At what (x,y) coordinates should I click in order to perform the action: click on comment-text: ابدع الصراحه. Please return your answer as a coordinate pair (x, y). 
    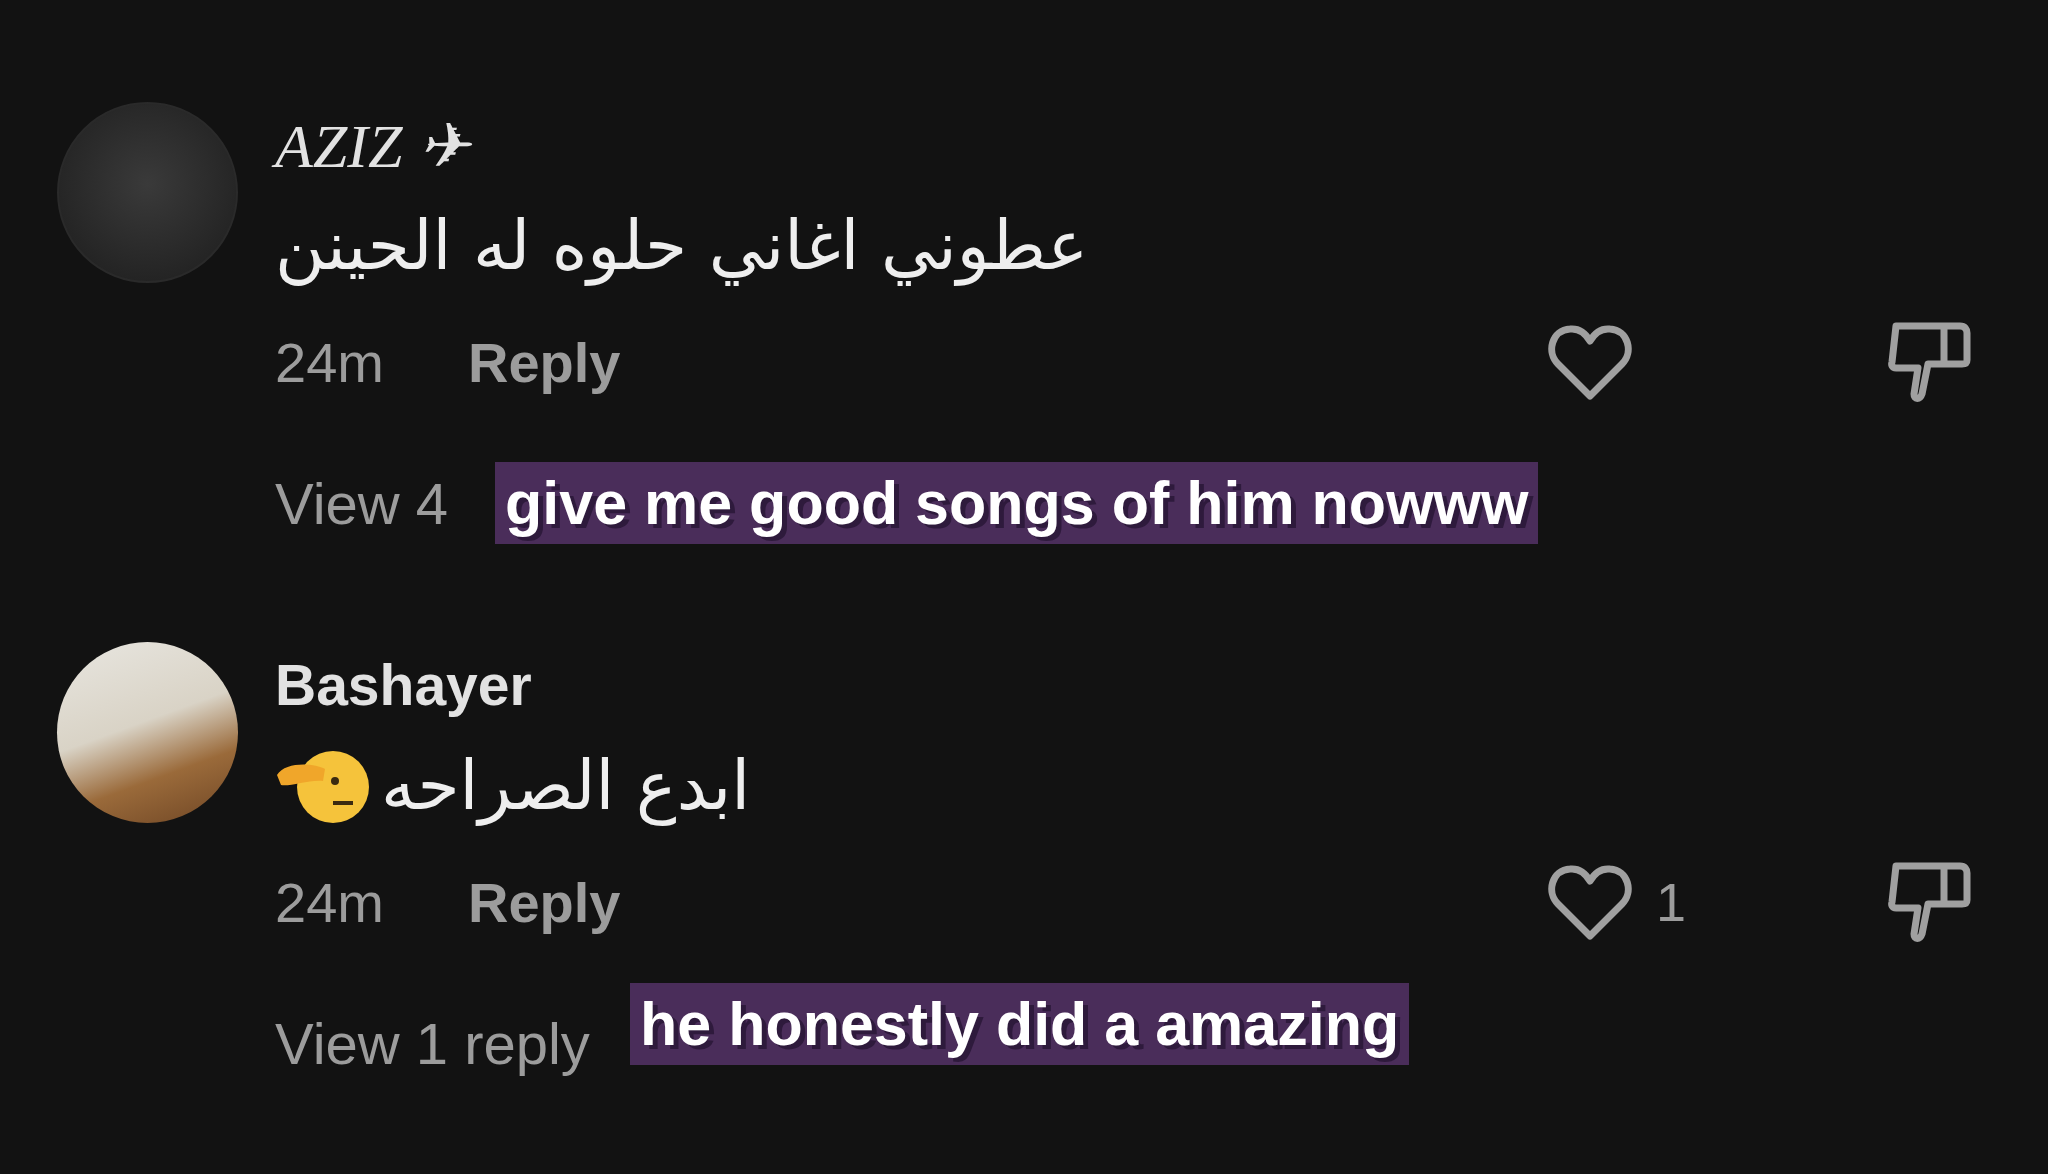
    Looking at the image, I should click on (566, 785).